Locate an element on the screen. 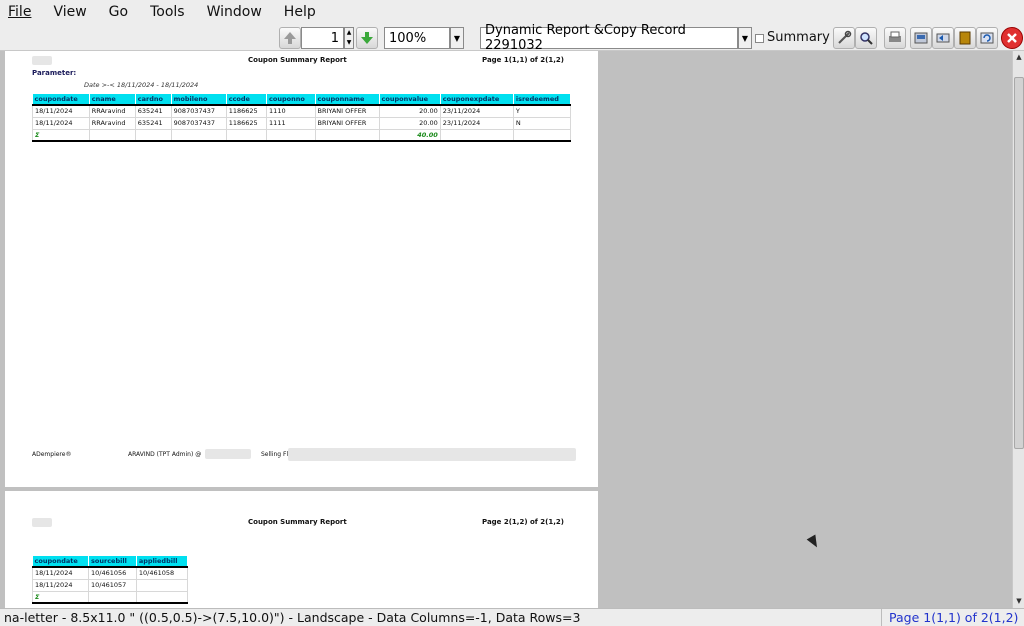 The image size is (1024, 626). send-icon is located at coordinates (943, 38).